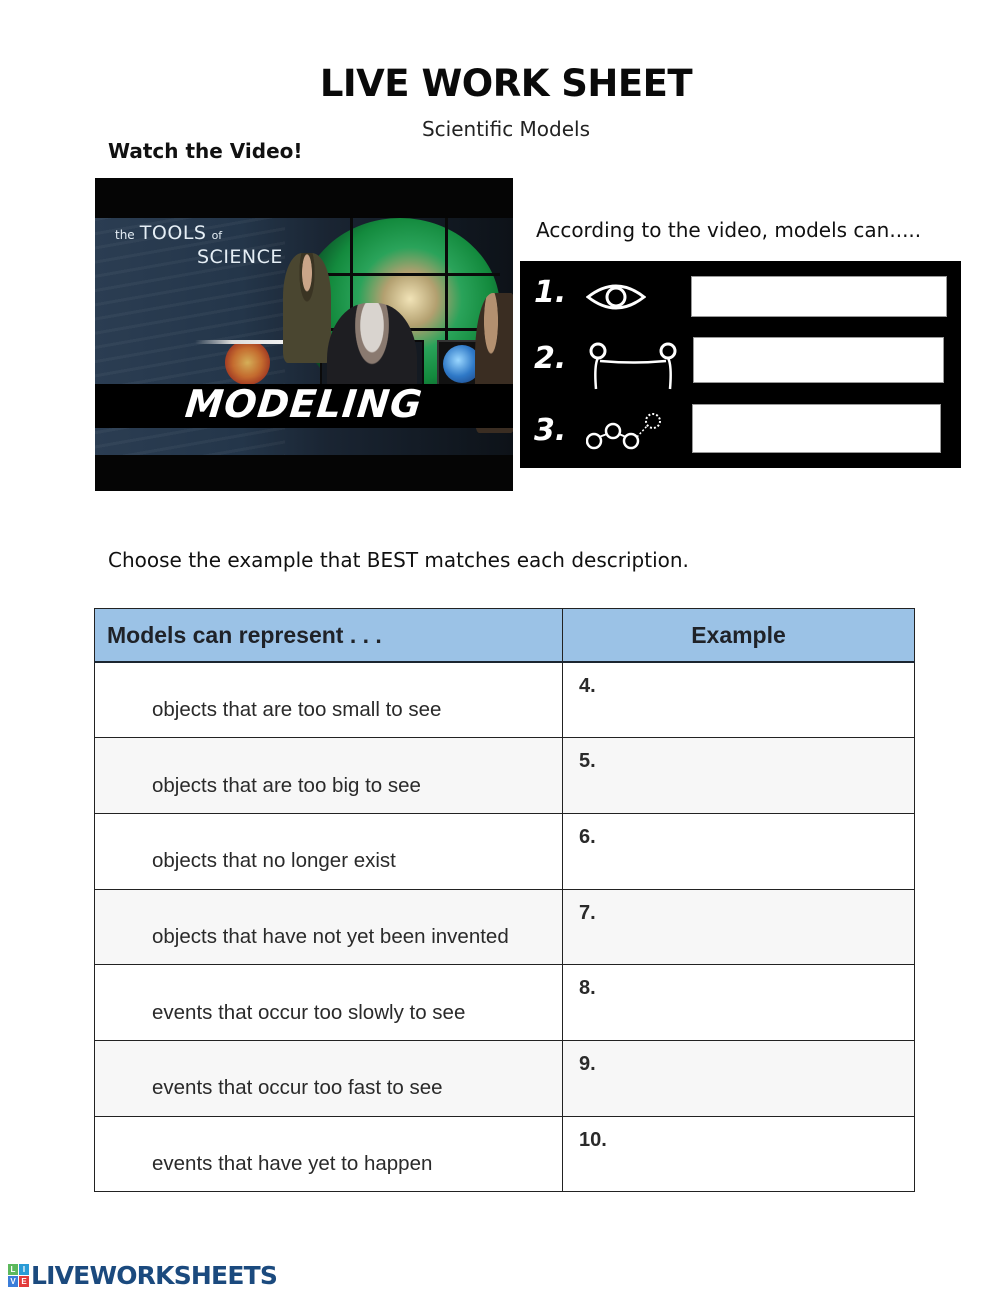 The width and height of the screenshot is (1000, 1291). I want to click on column-header-example: Example, so click(738, 635).